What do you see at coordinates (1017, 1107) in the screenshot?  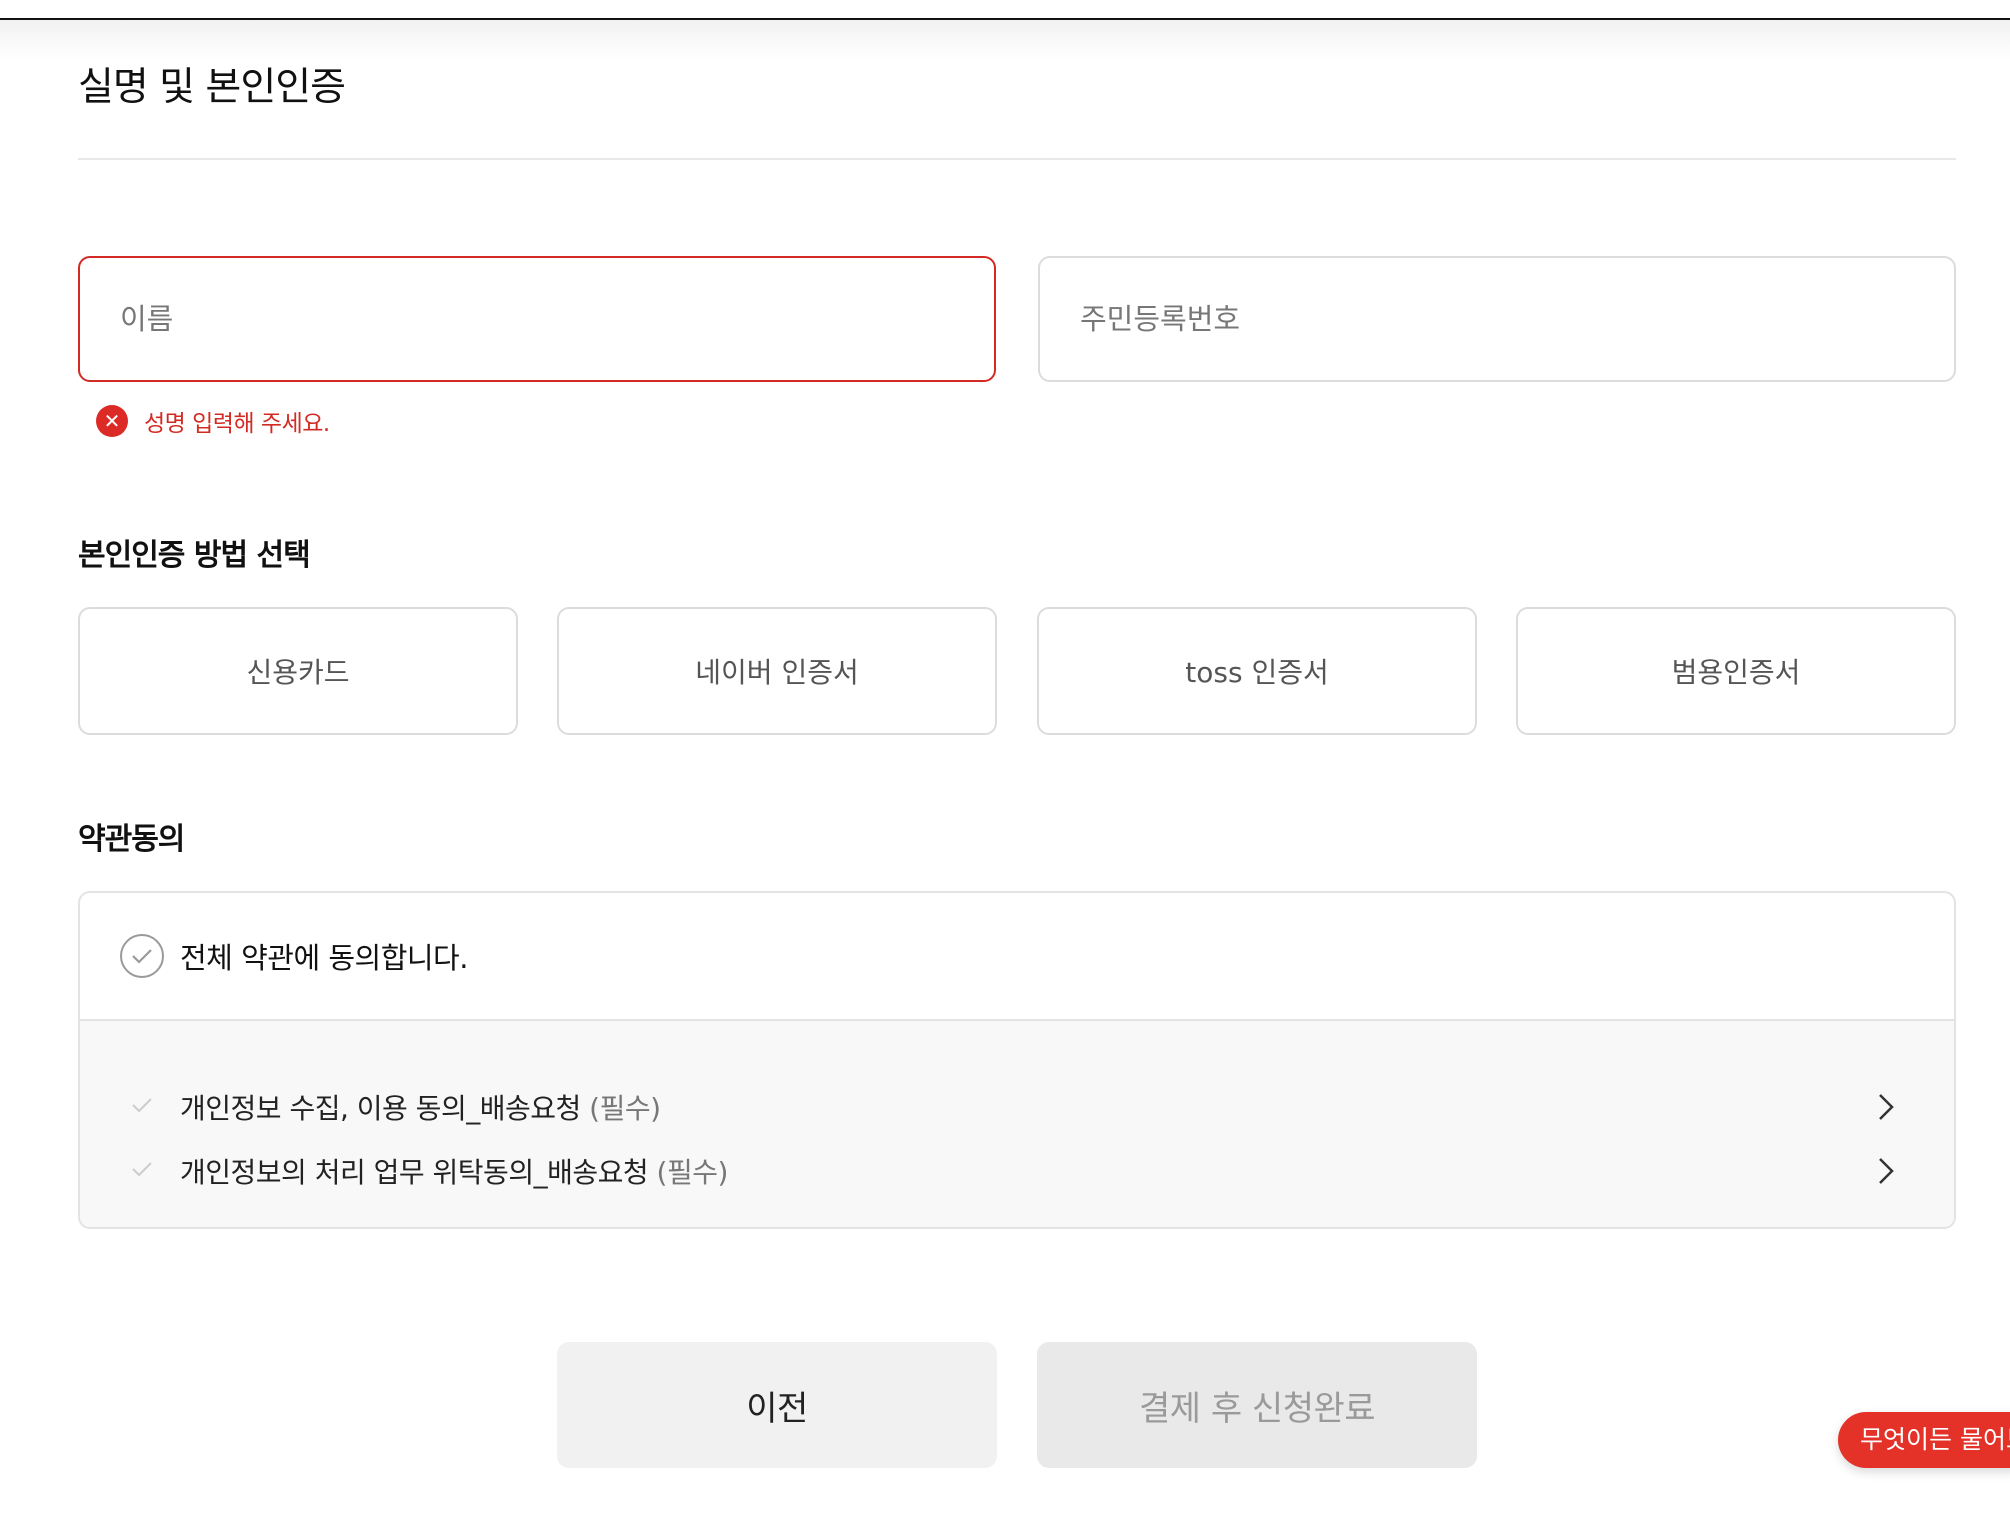 I see `term-item: 개인정보 수집, 이용 동의_배송요청 (필수)` at bounding box center [1017, 1107].